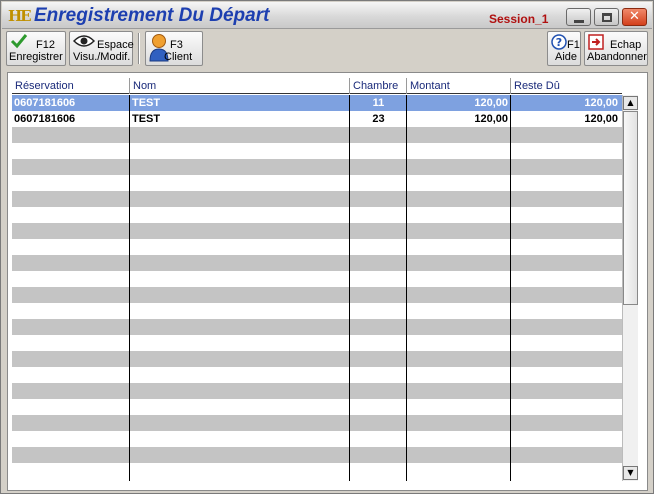 The image size is (654, 494). What do you see at coordinates (152, 15) in the screenshot?
I see `window-title: Enregistrement Du Départ` at bounding box center [152, 15].